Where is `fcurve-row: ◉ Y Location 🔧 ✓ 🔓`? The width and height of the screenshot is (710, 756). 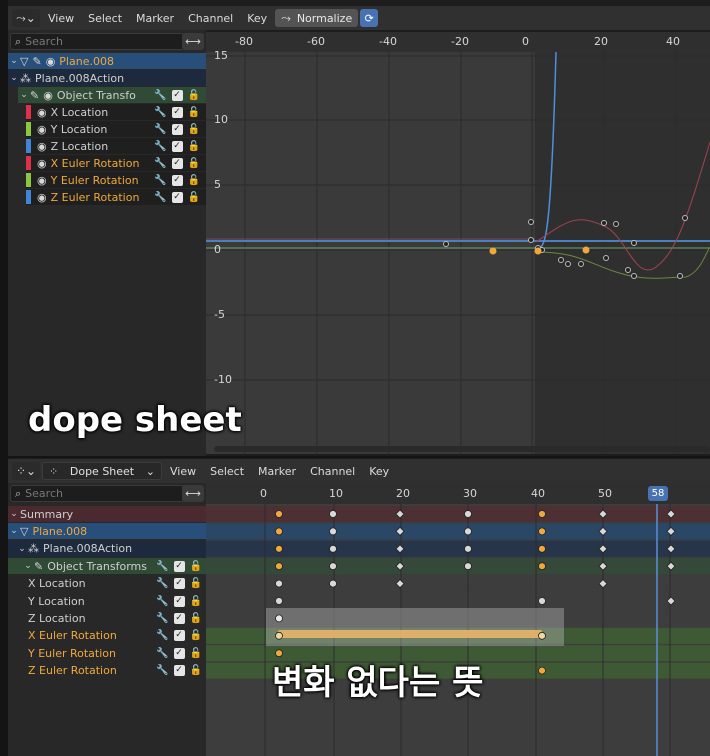
fcurve-row: ◉ Y Location 🔧 ✓ 🔓 is located at coordinates (116, 129).